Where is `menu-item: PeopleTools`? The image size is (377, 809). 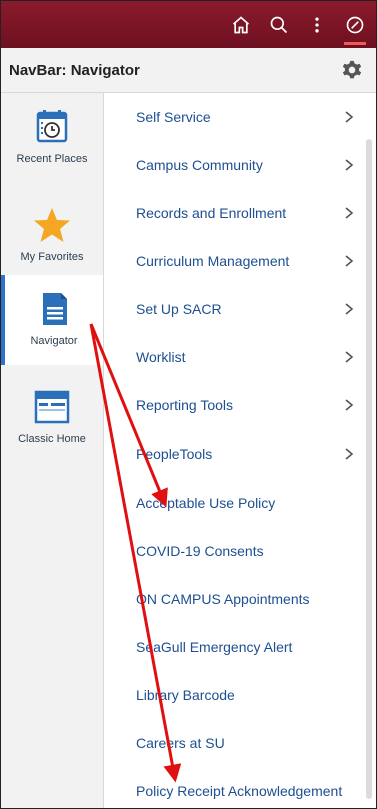 menu-item: PeopleTools is located at coordinates (234, 454).